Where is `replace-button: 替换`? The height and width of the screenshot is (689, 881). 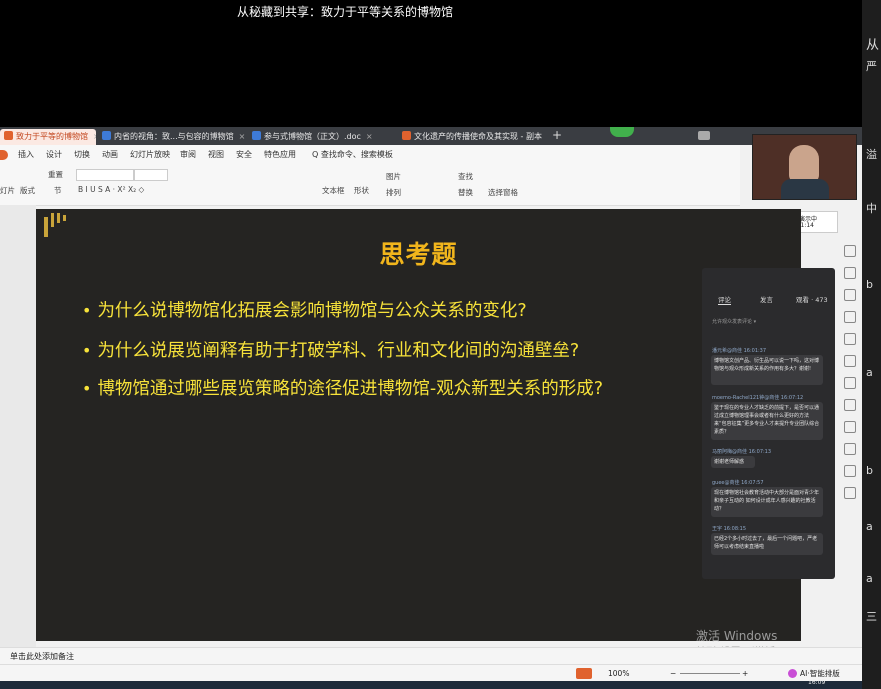 replace-button: 替换 is located at coordinates (465, 192).